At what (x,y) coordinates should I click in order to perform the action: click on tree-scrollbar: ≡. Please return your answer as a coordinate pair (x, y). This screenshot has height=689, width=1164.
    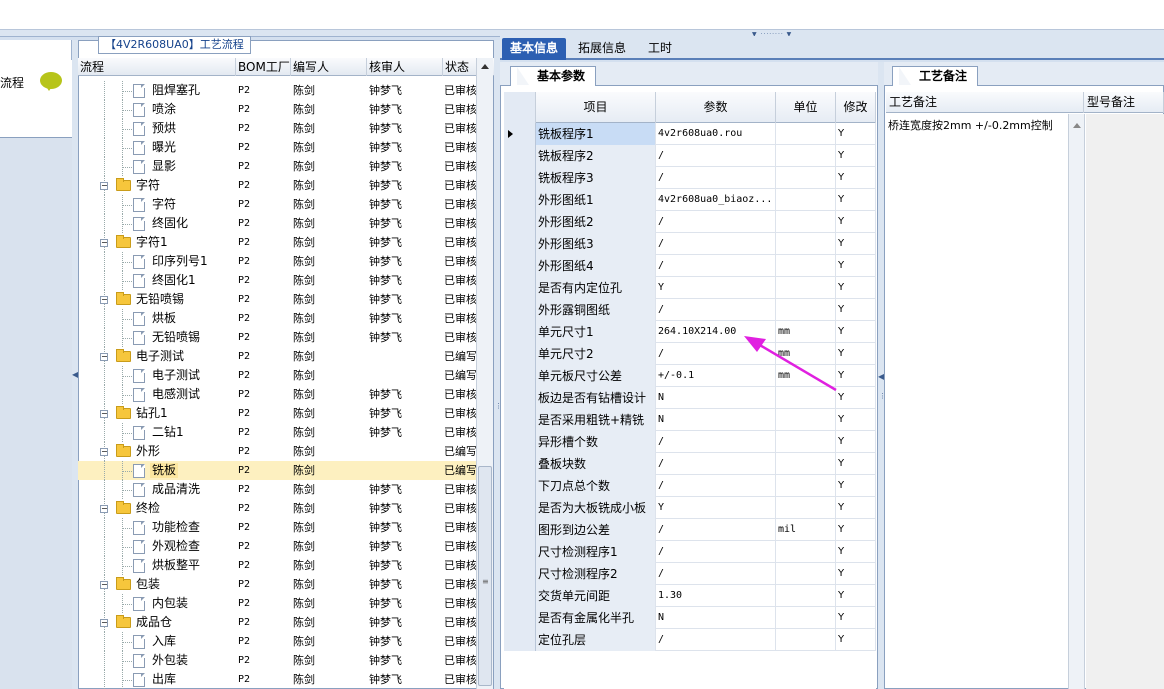
    Looking at the image, I should click on (484, 373).